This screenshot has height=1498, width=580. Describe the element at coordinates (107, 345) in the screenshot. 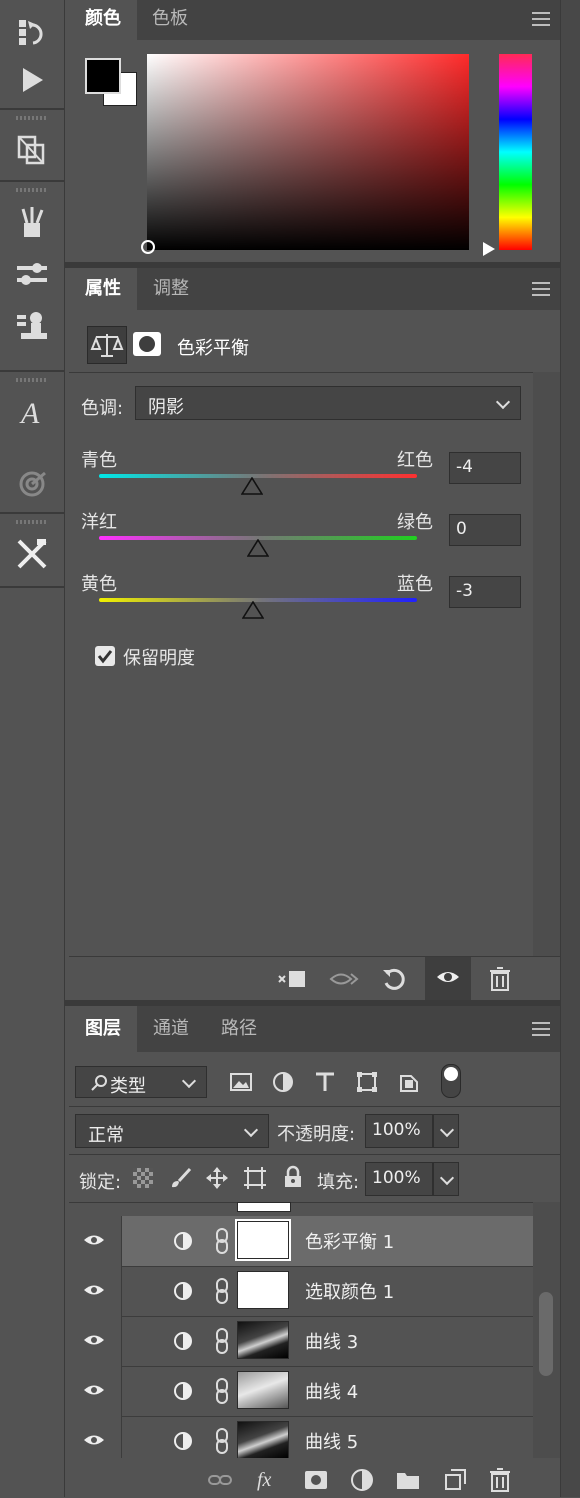

I see `balance-scale-icon` at that location.